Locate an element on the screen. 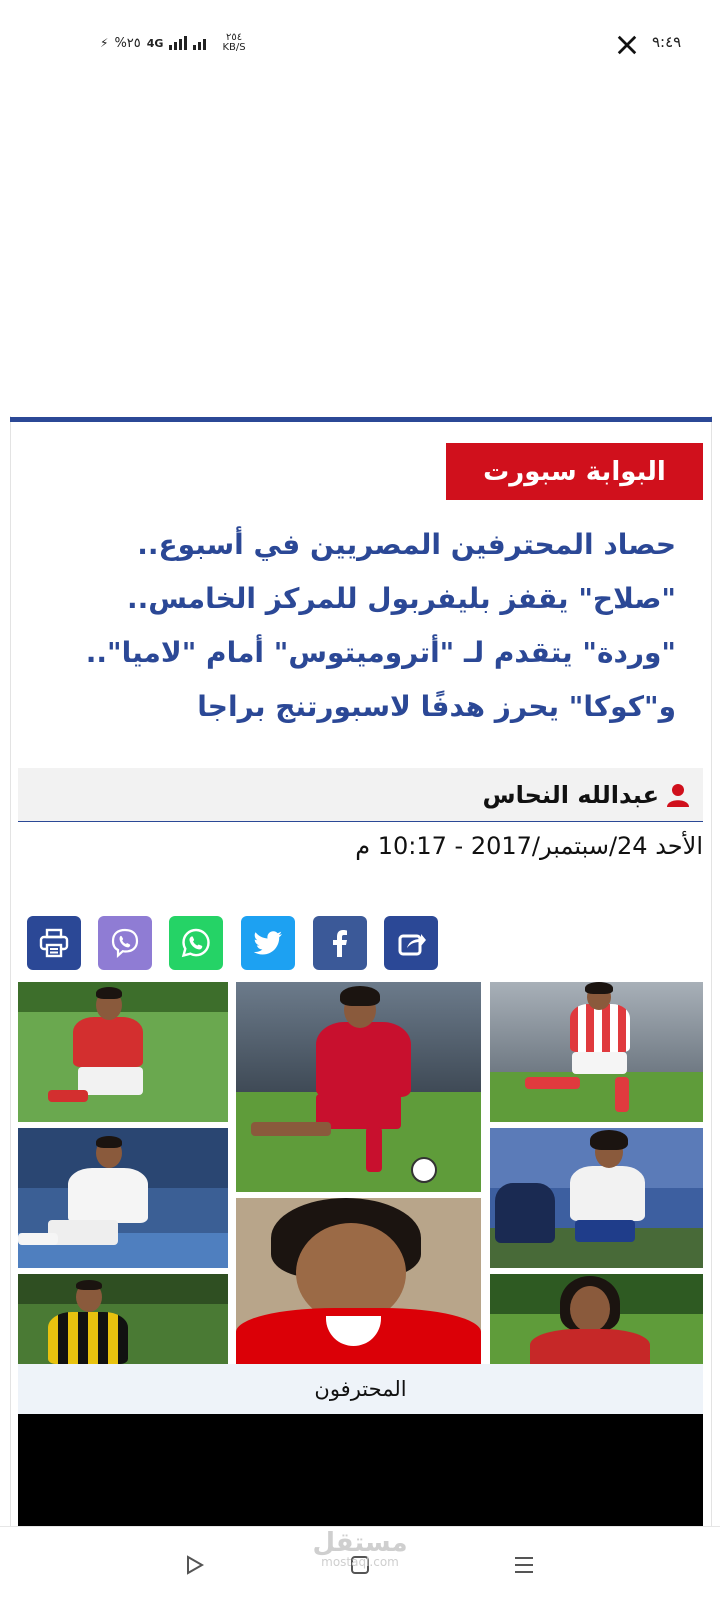 This screenshot has height=1600, width=720. share-button is located at coordinates (411, 943).